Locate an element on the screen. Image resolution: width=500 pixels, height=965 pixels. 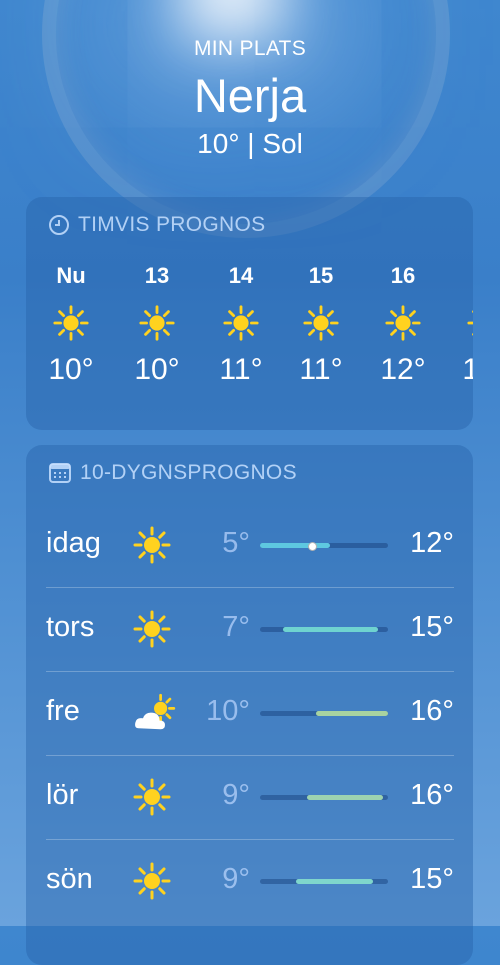
day-label: idag is located at coordinates (73, 543).